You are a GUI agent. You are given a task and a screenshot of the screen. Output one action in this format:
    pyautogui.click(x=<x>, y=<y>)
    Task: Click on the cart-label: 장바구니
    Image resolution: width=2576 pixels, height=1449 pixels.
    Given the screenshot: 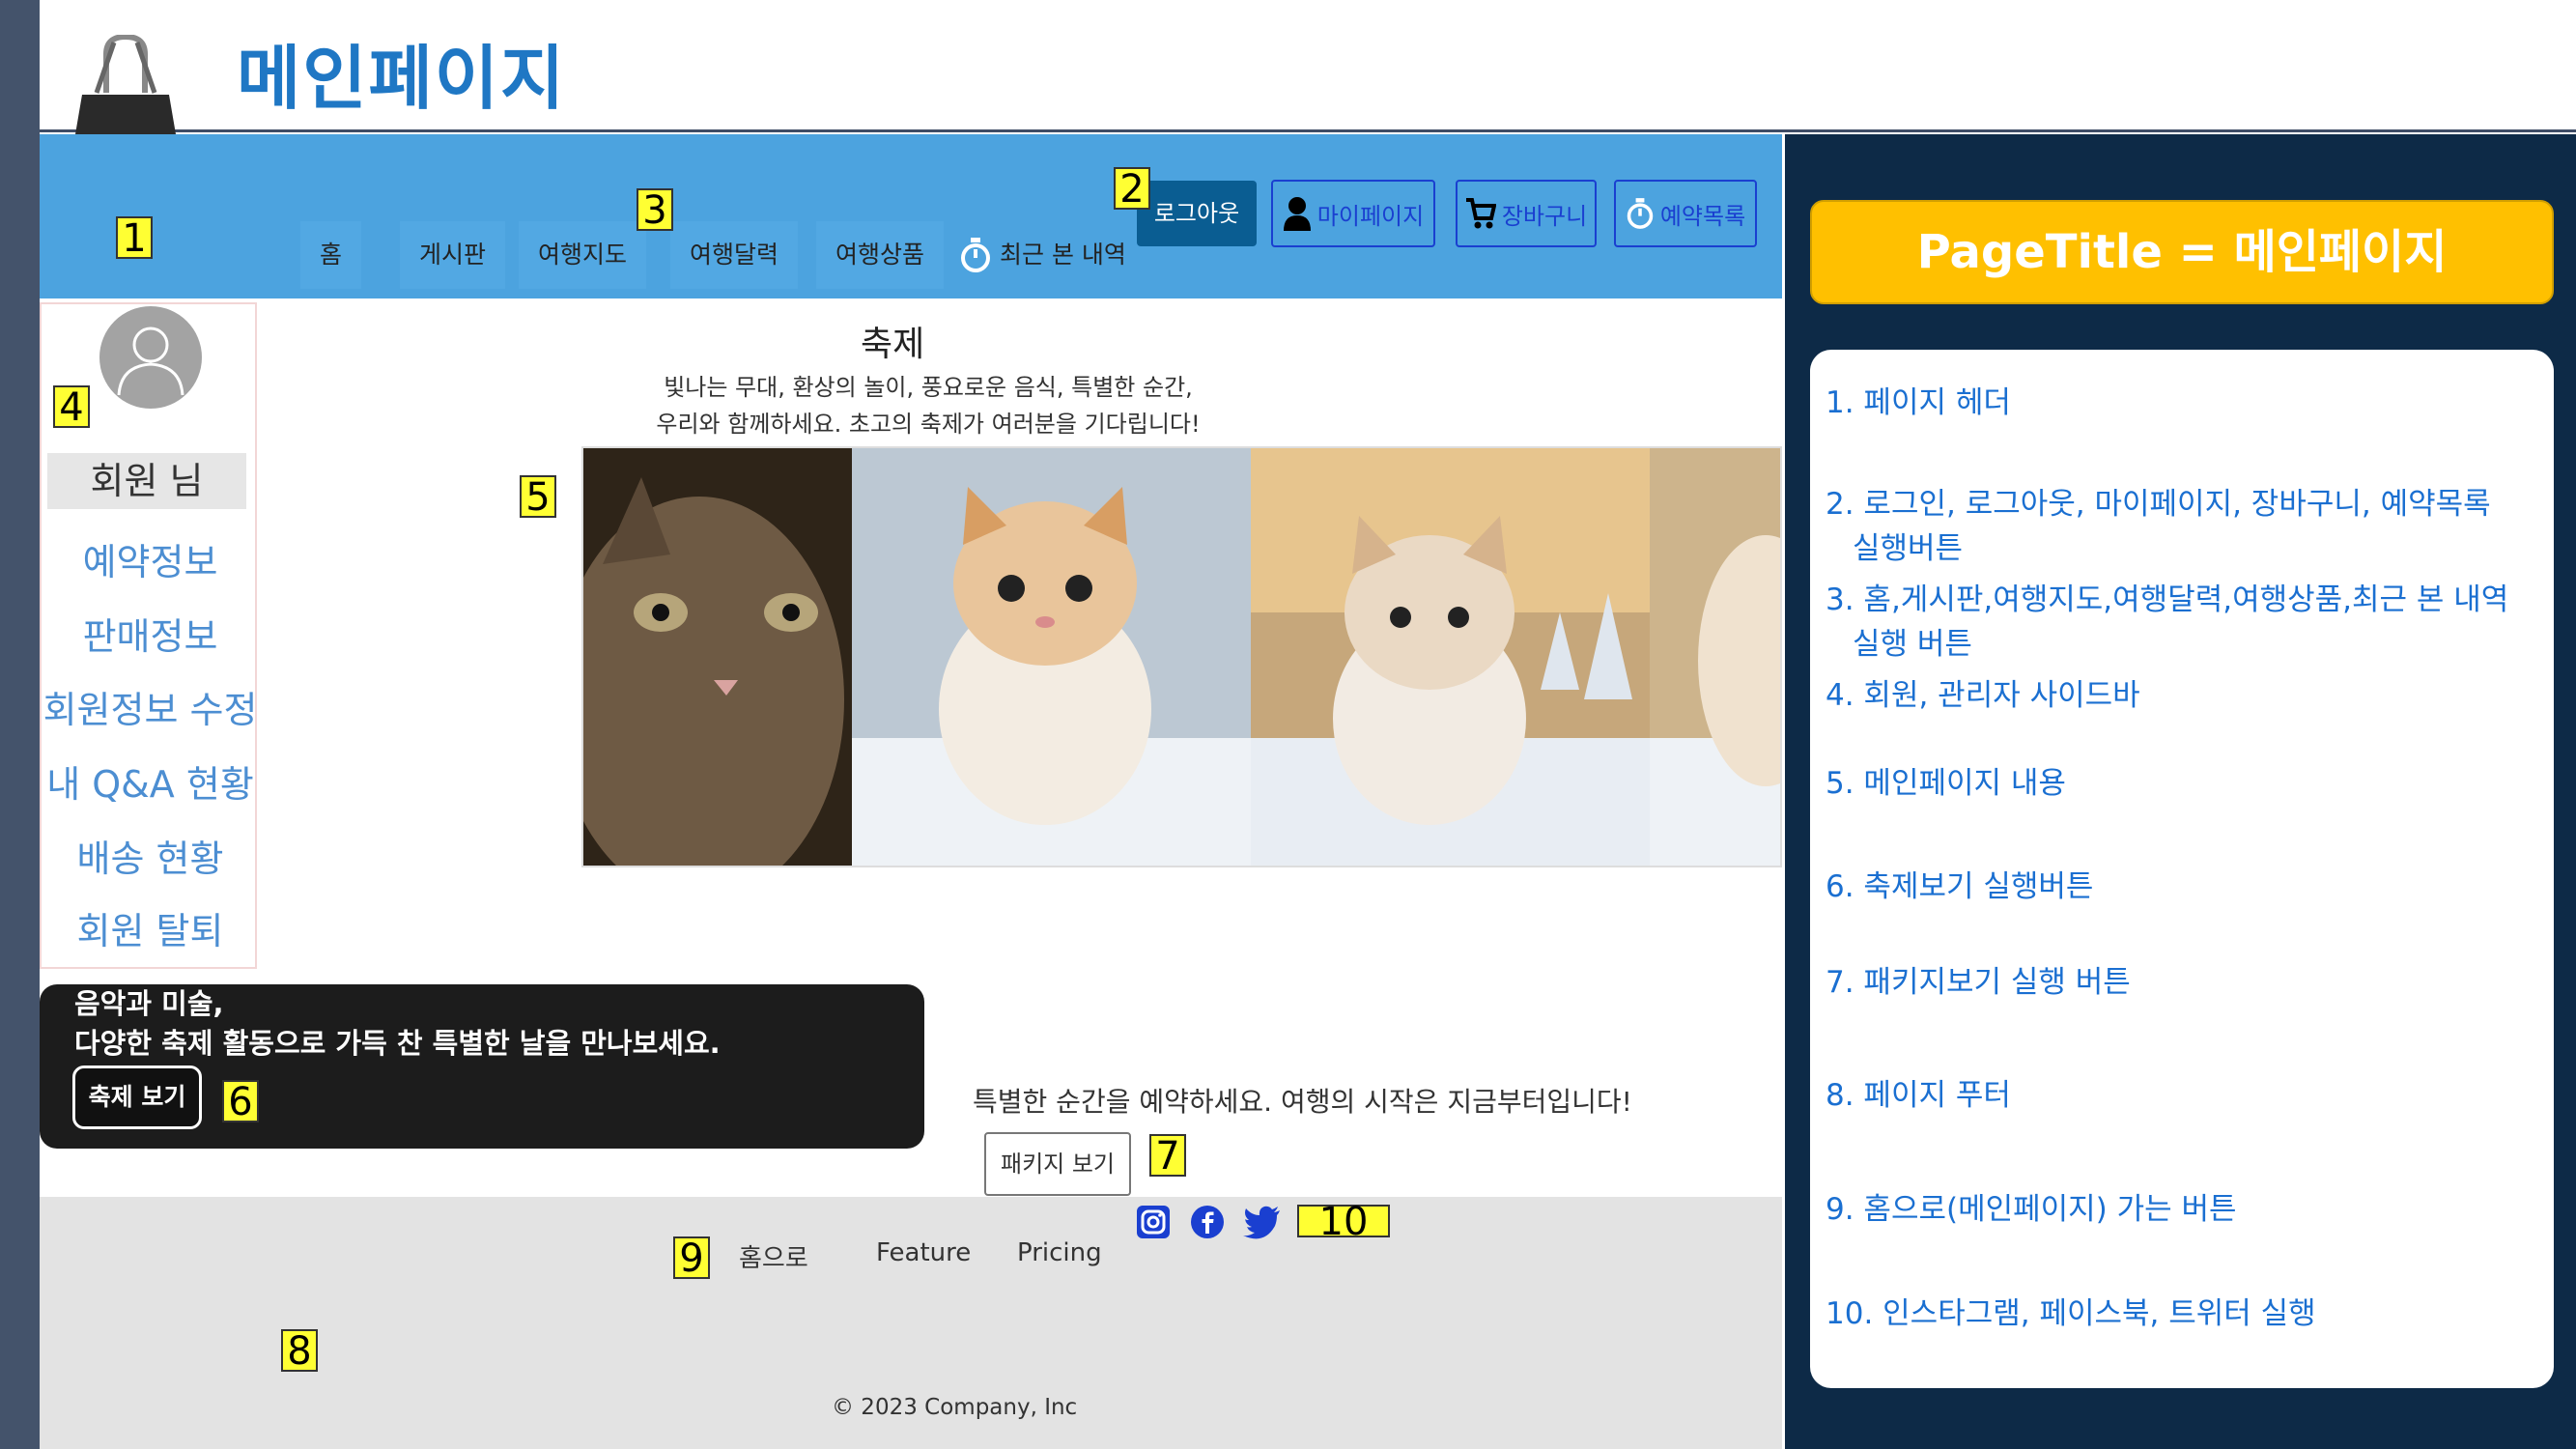 What is the action you would take?
    pyautogui.click(x=1544, y=216)
    